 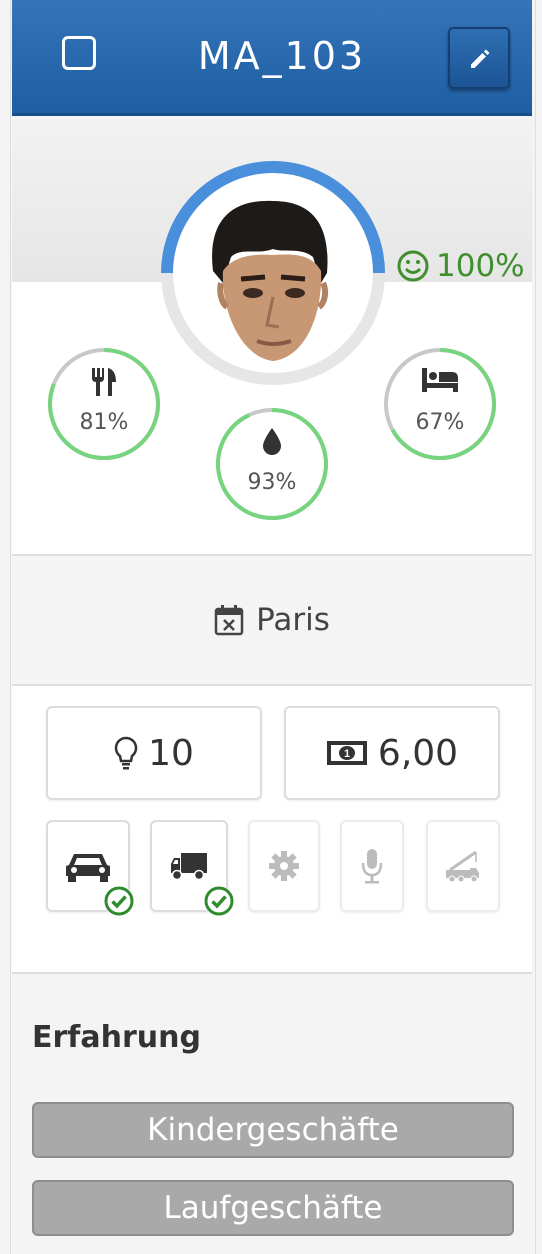 I want to click on lightbulb-icon, so click(x=126, y=753).